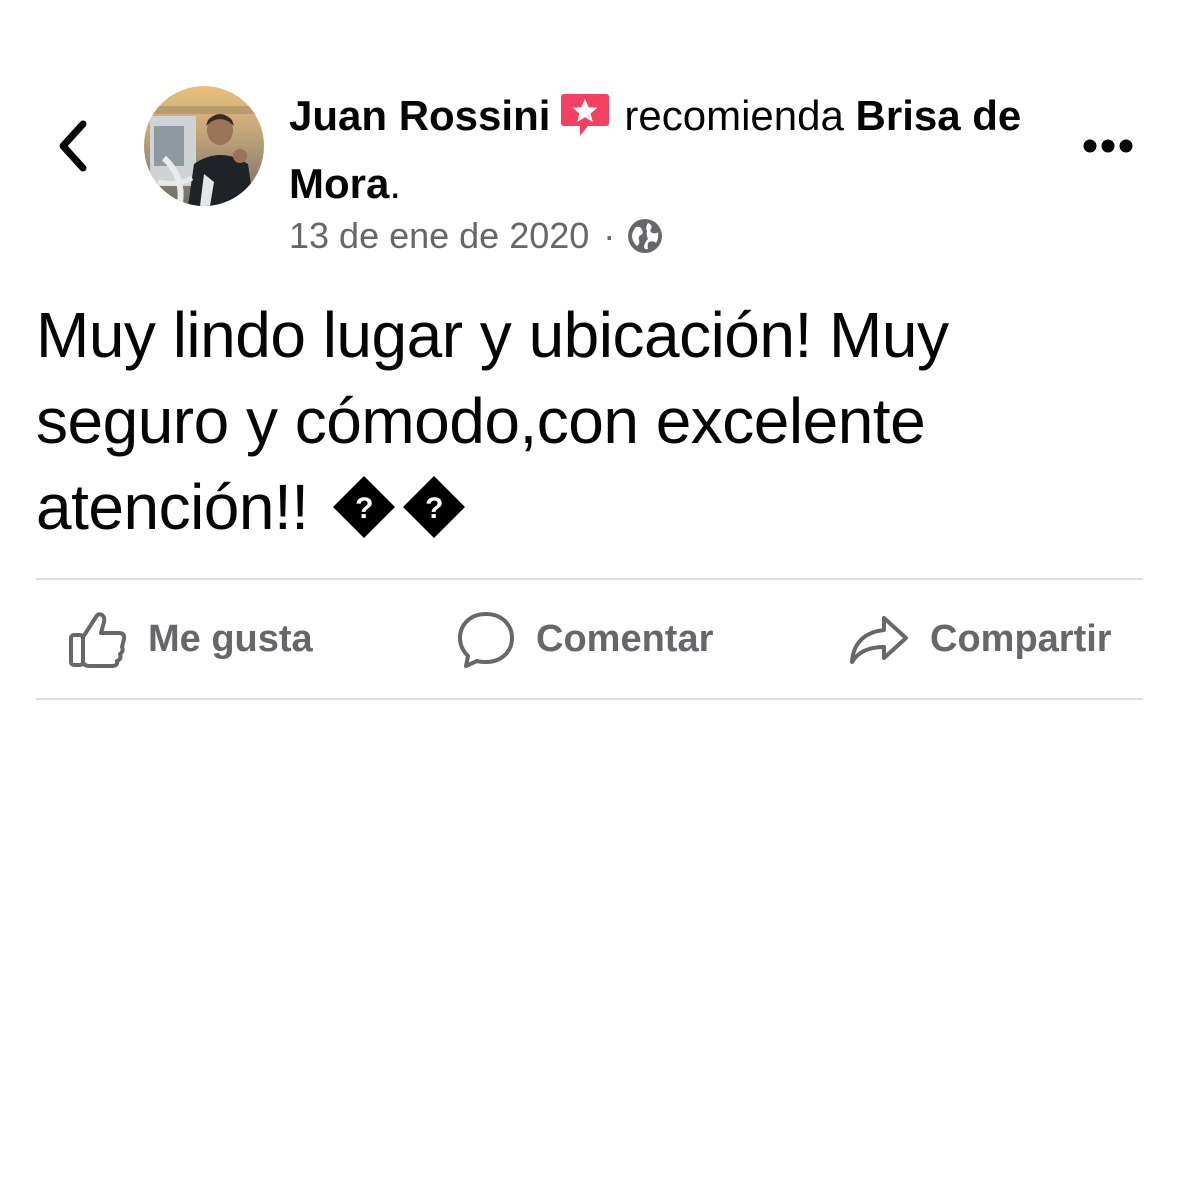  I want to click on comment-button: Comentar, so click(584, 639).